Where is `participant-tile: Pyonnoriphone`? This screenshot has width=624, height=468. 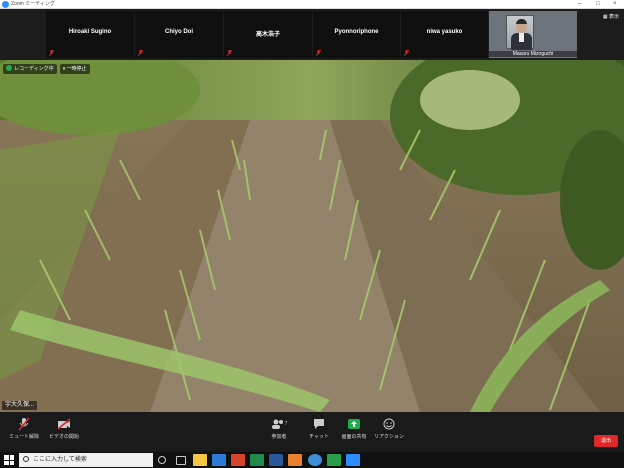
participant-tile: Pyonnoriphone is located at coordinates (356, 34).